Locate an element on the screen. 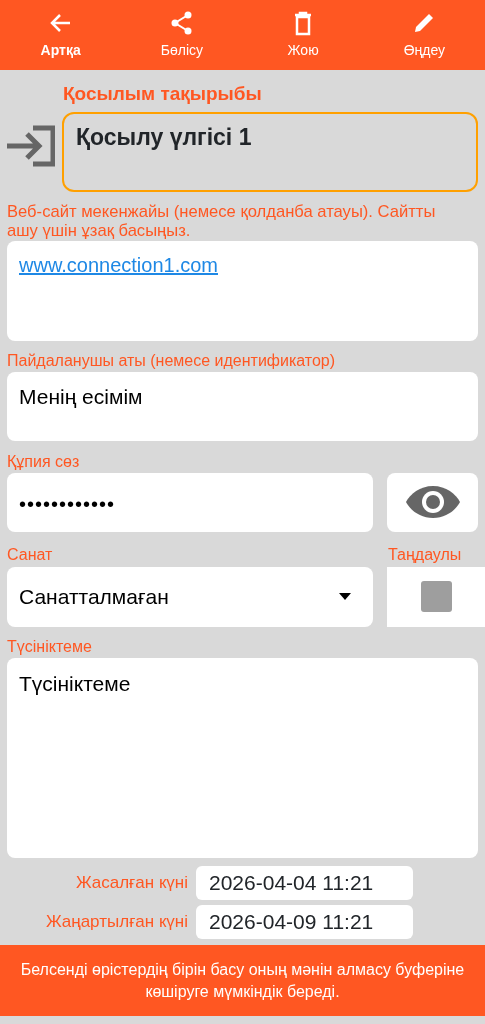  field-label: Құпия сөз is located at coordinates (43, 461).